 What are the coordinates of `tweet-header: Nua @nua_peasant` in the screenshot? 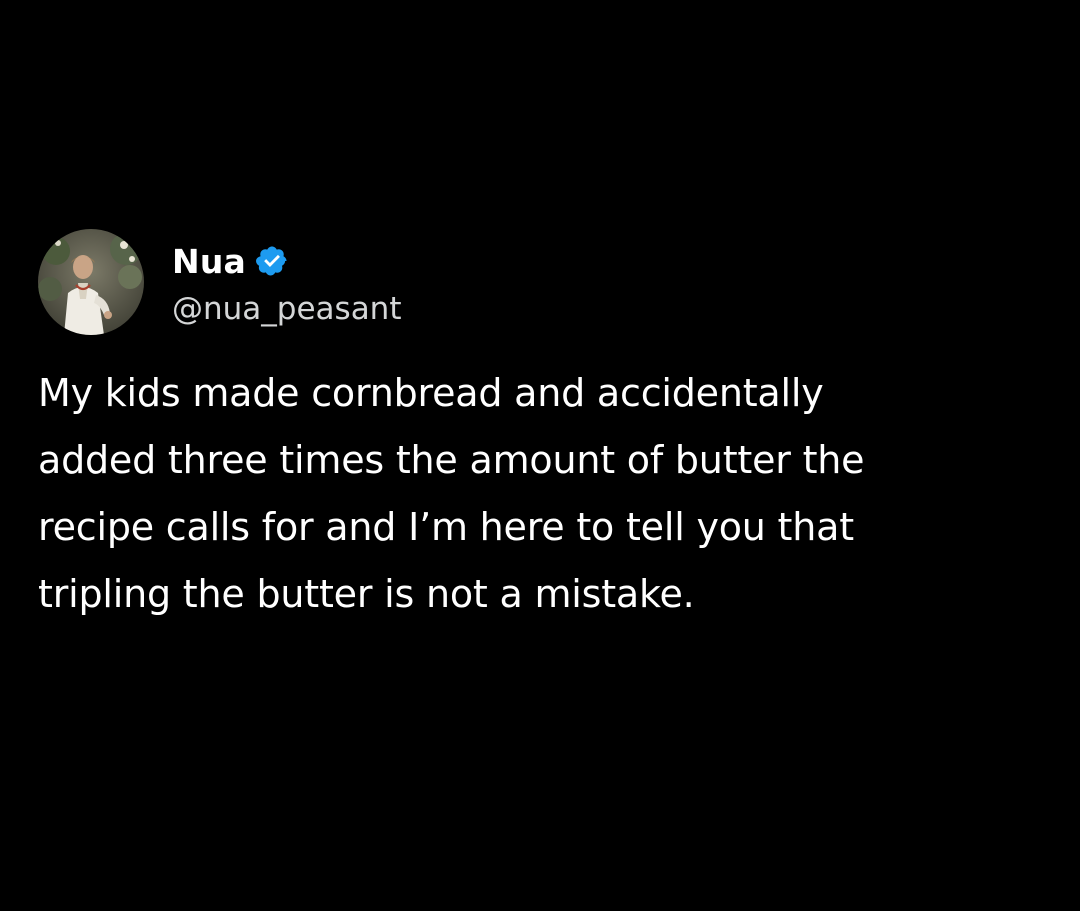 It's located at (543, 282).